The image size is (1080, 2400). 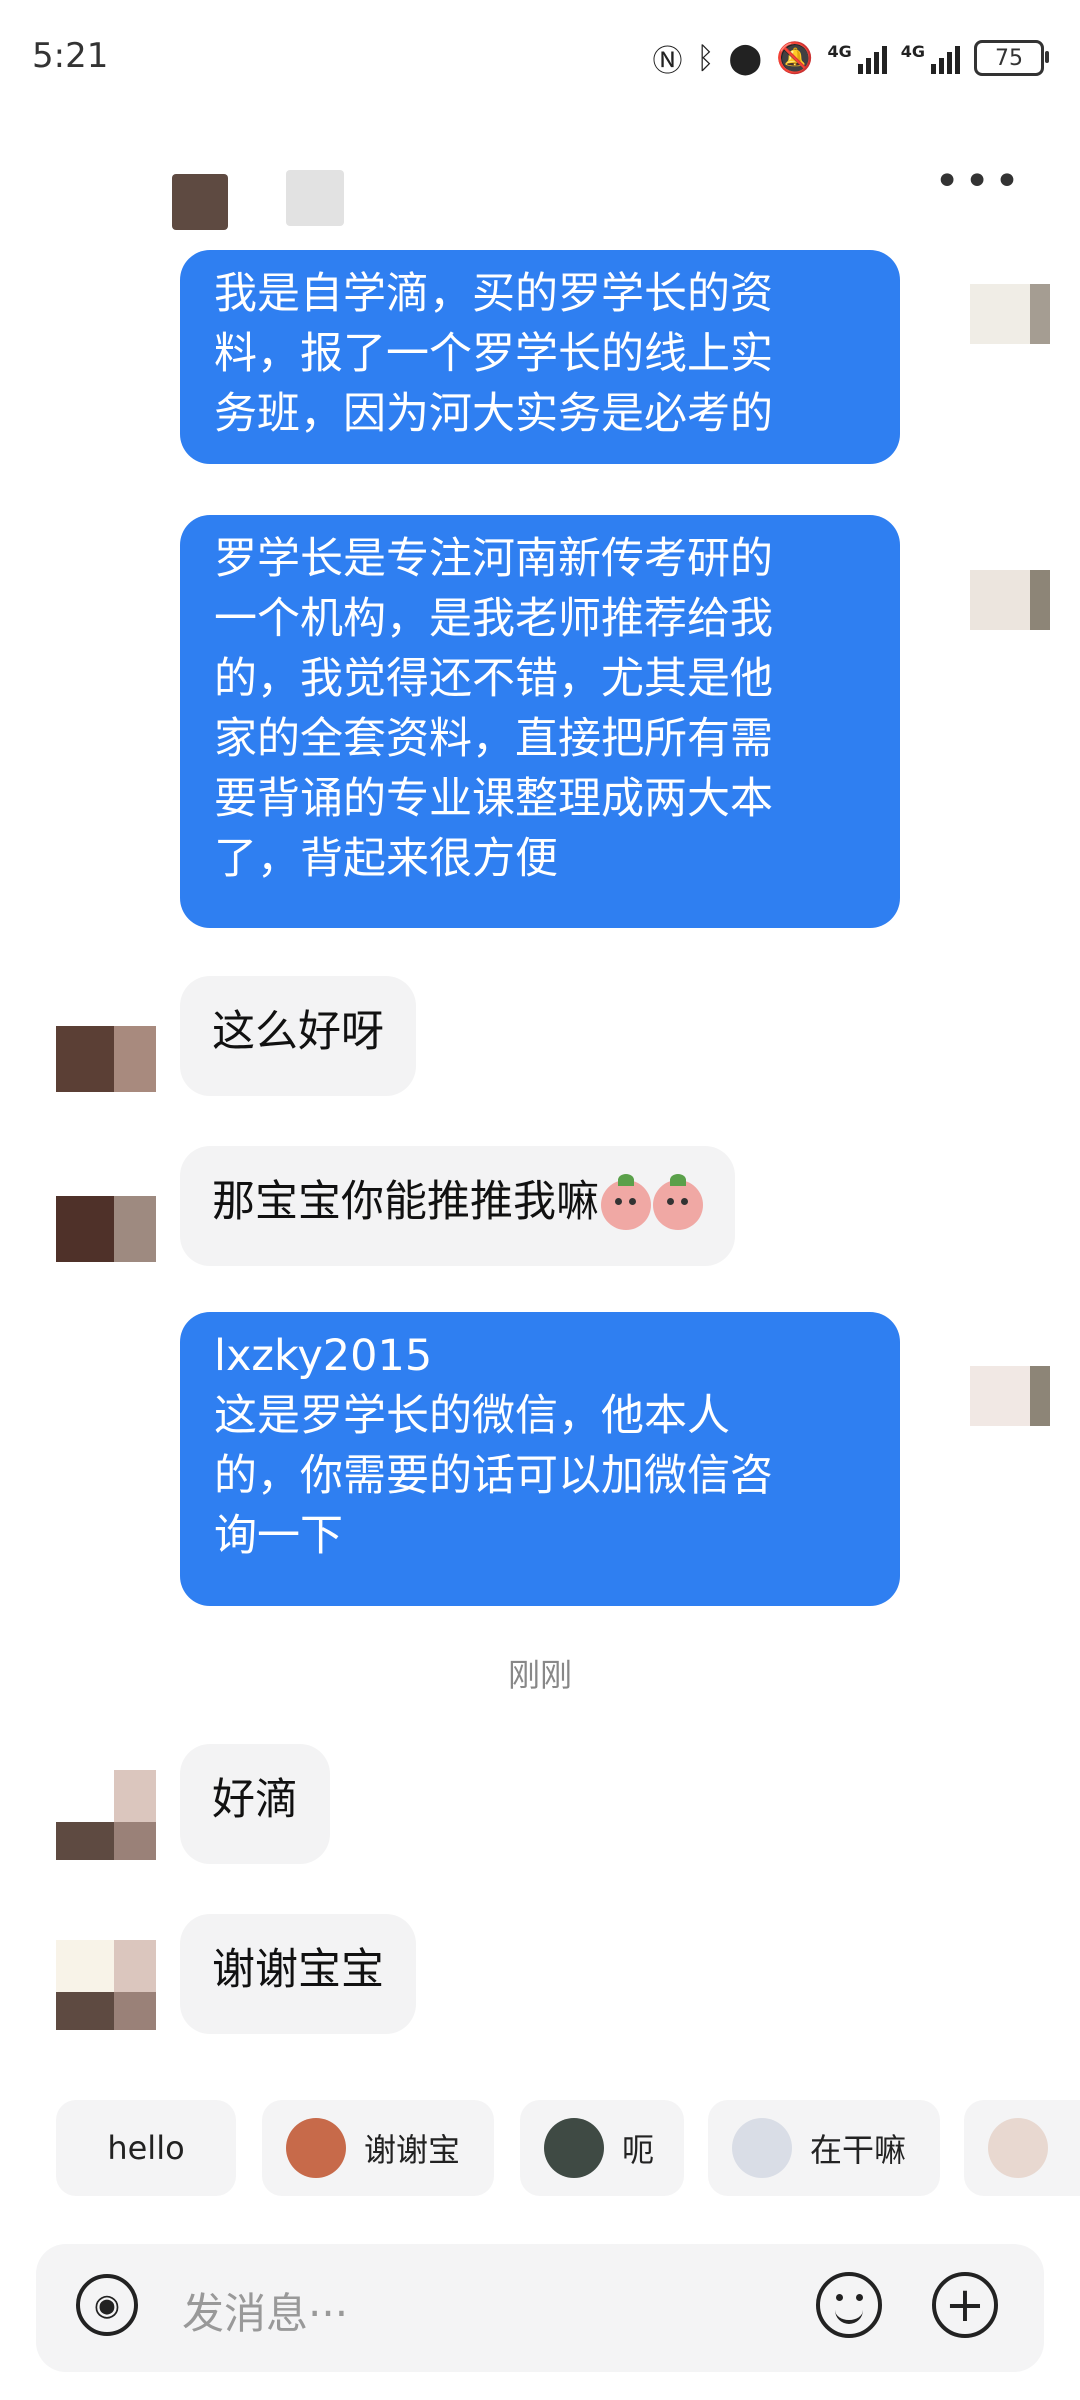 I want to click on message-text: lxzky2015 这是罗学长的微信，他本人 的，你需要的话可以加微信咨 询一下, so click(x=493, y=1446).